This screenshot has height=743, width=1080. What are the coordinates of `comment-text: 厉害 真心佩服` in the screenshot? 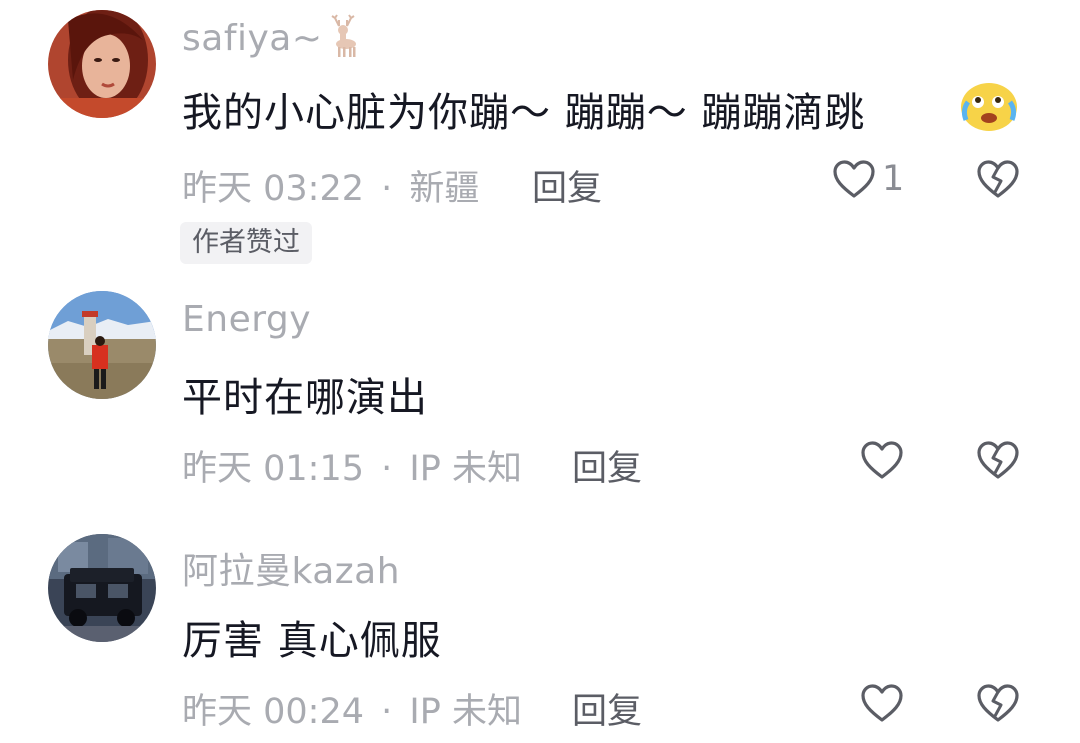 It's located at (312, 641).